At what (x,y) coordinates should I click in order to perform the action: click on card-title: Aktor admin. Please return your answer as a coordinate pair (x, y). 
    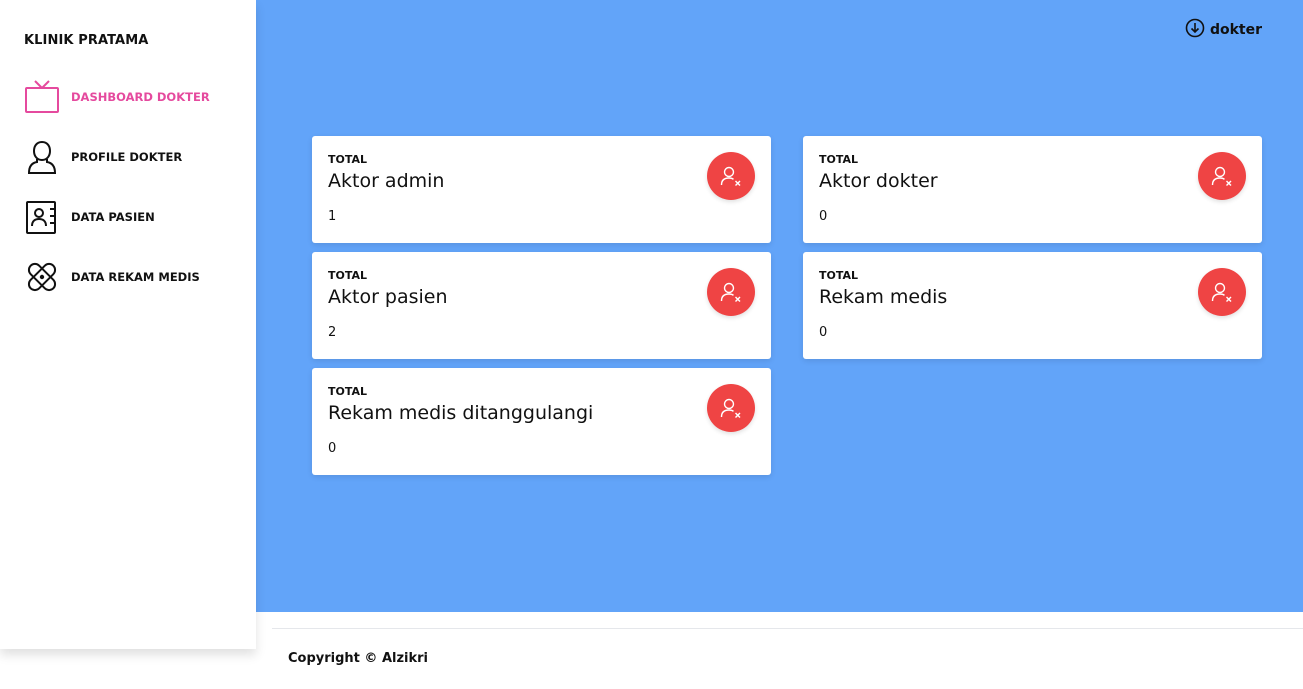
    Looking at the image, I should click on (386, 181).